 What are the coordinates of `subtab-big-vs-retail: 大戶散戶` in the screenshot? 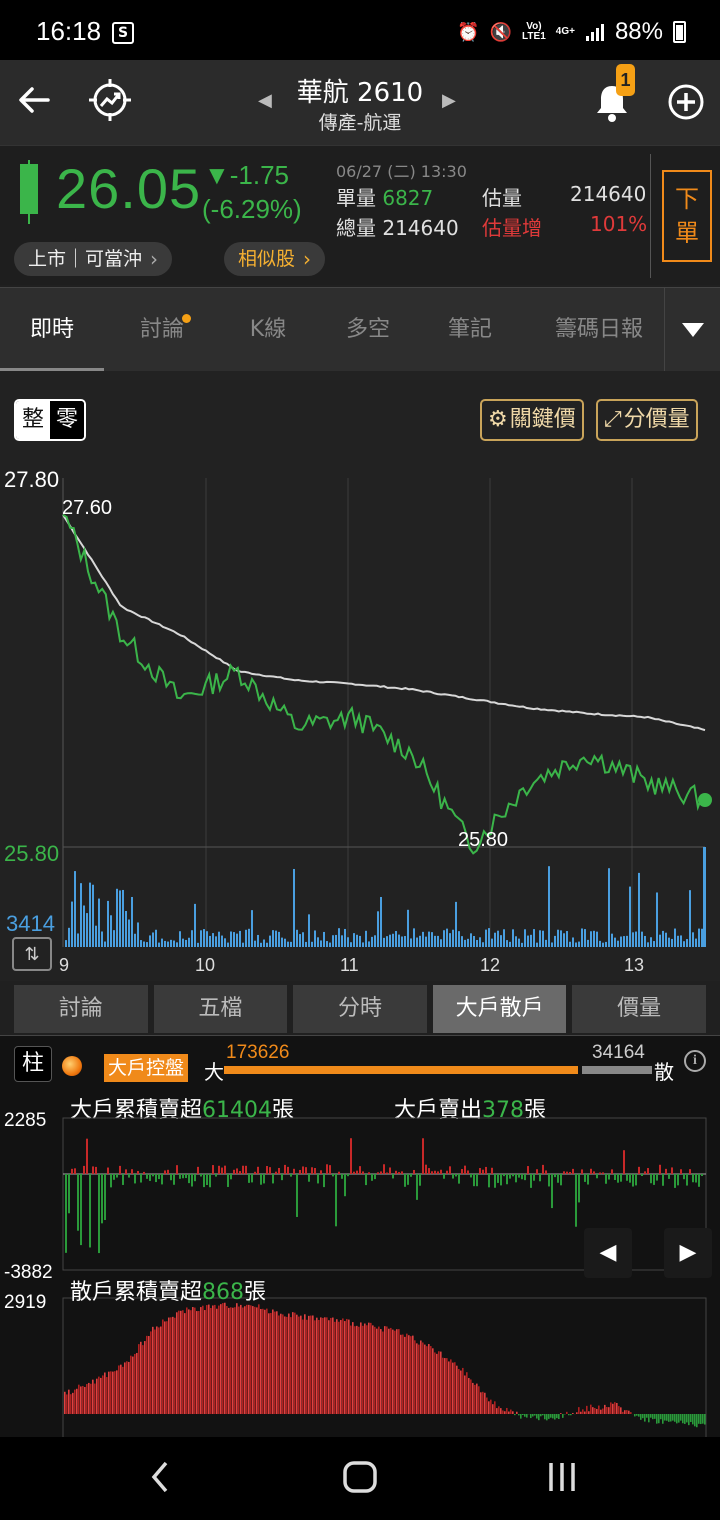 It's located at (499, 1009).